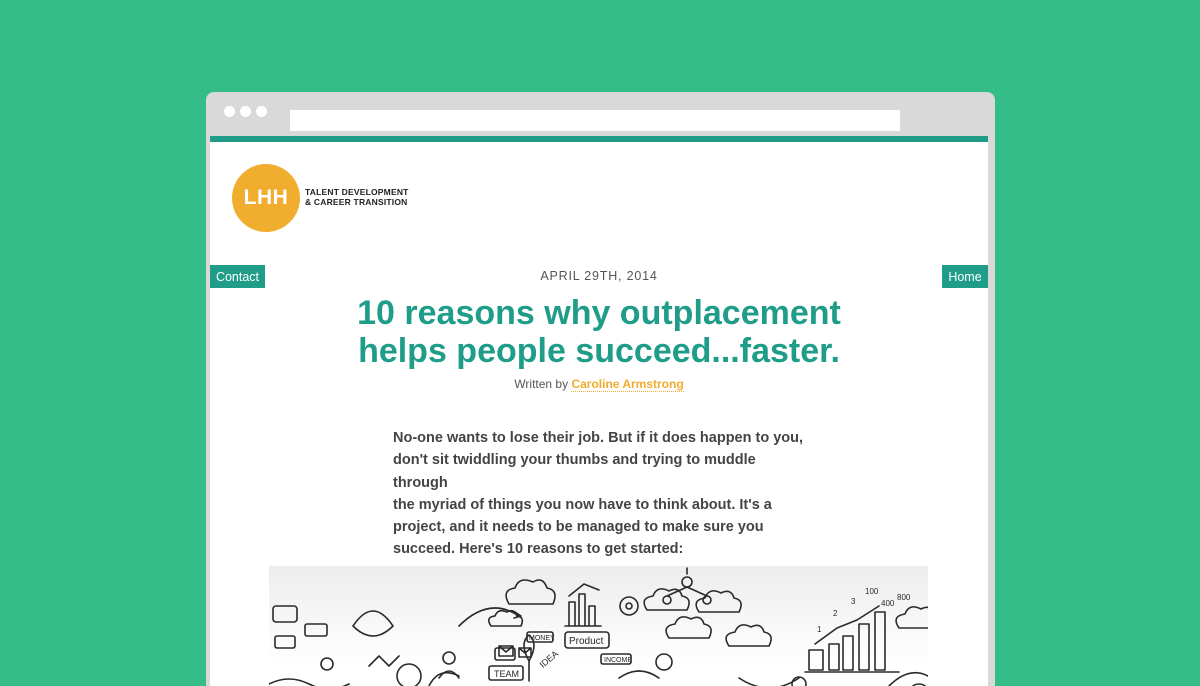  Describe the element at coordinates (449, 658) in the screenshot. I see `person-icon` at that location.